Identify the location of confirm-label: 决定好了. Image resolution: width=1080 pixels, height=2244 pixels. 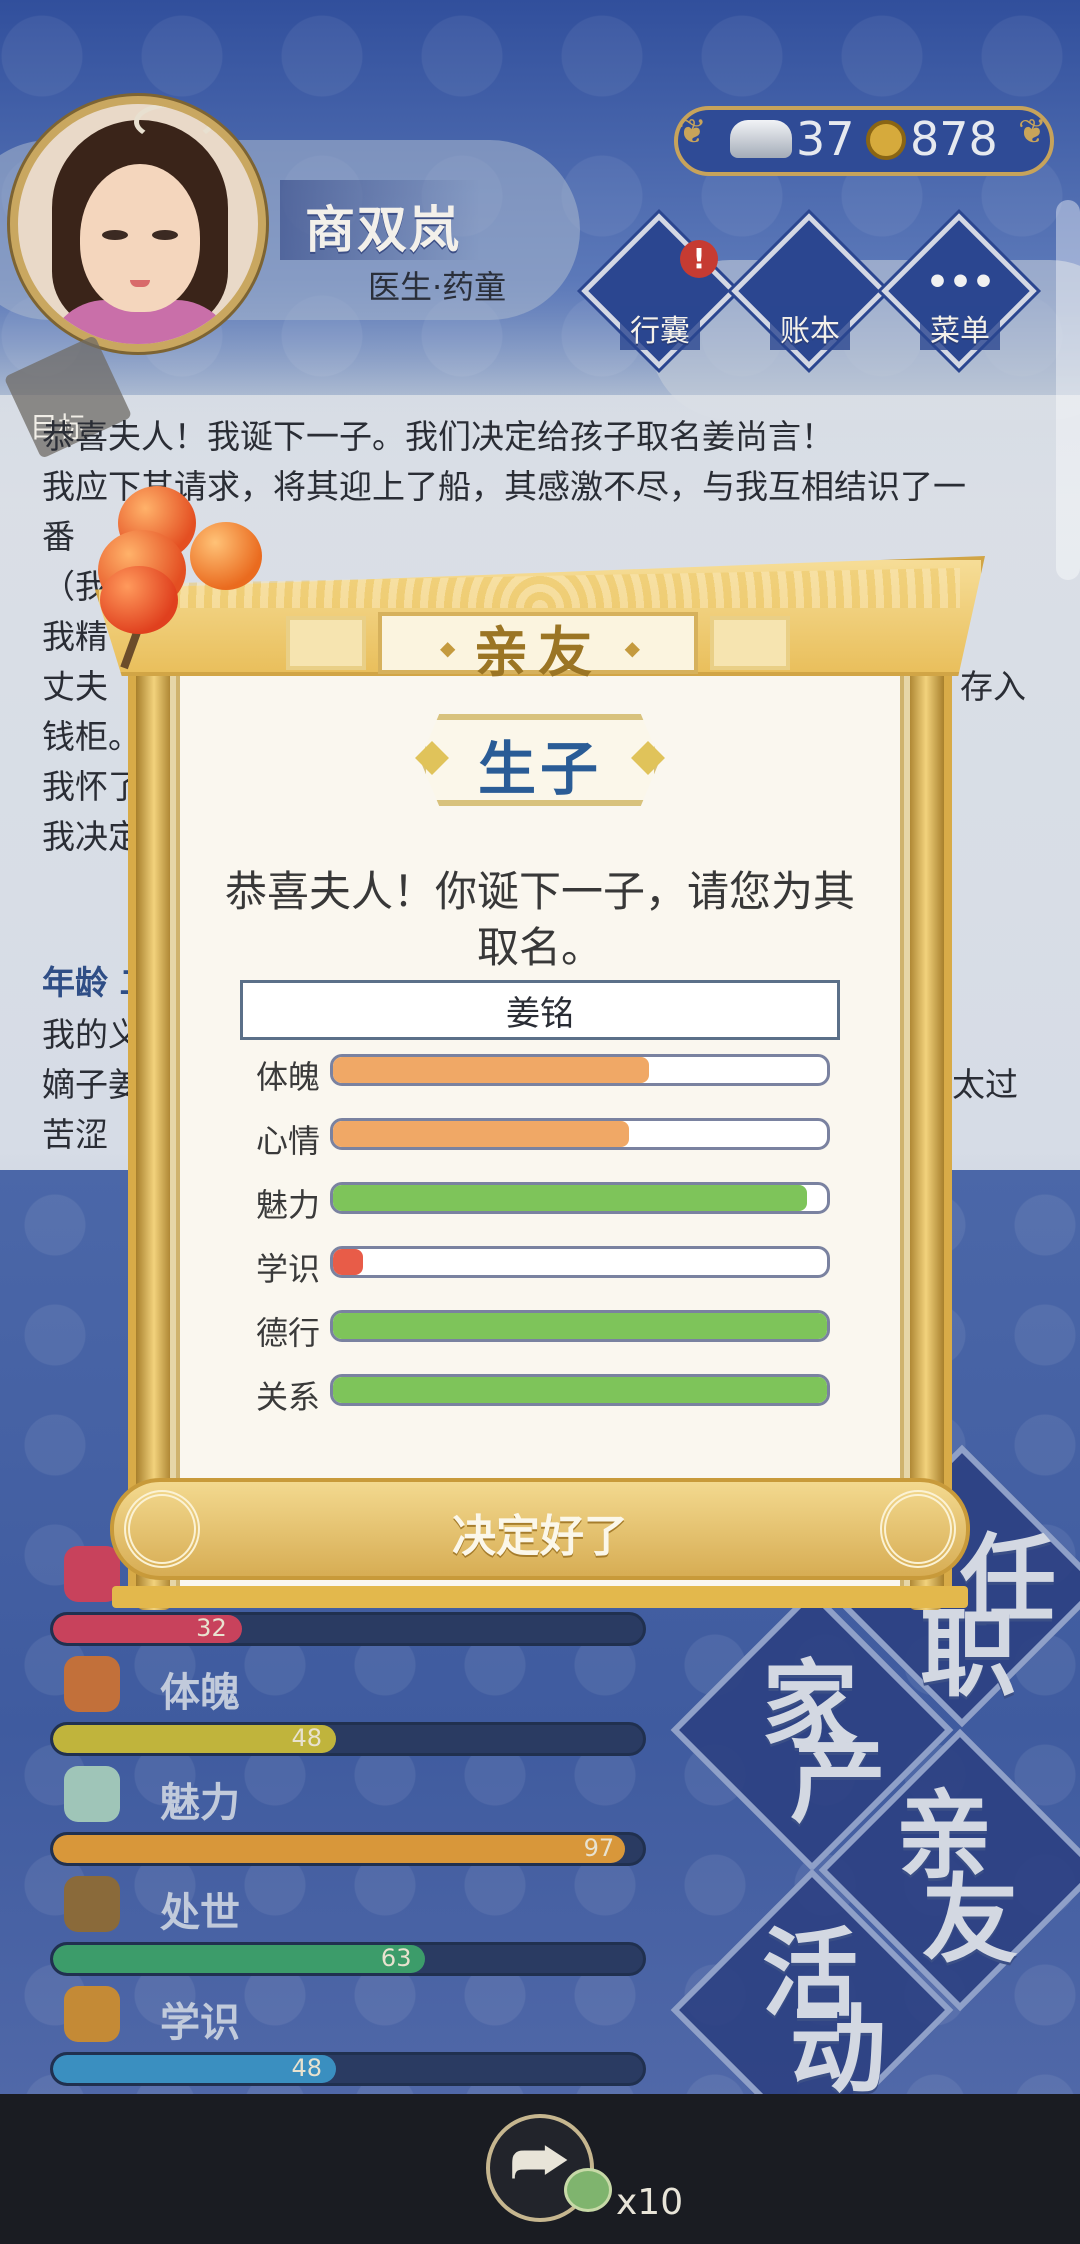
(540, 1536).